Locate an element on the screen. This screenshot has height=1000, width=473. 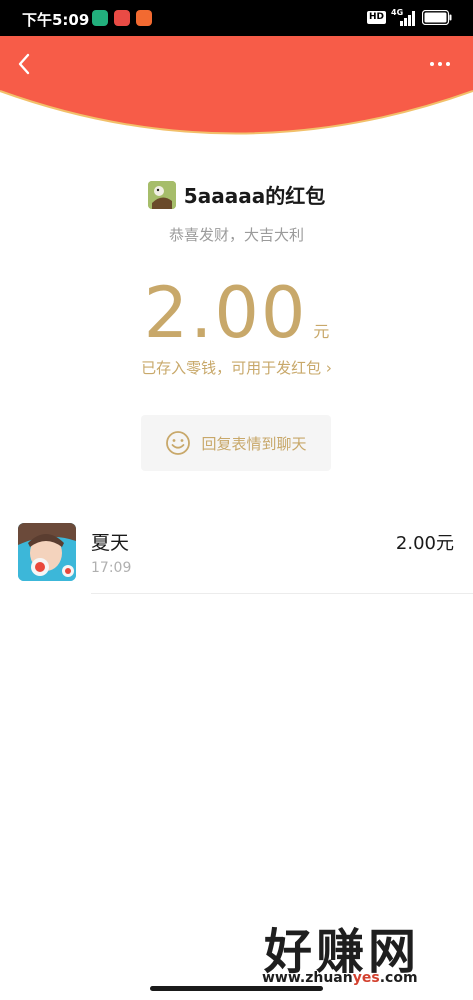
signal-icon is located at coordinates (407, 18).